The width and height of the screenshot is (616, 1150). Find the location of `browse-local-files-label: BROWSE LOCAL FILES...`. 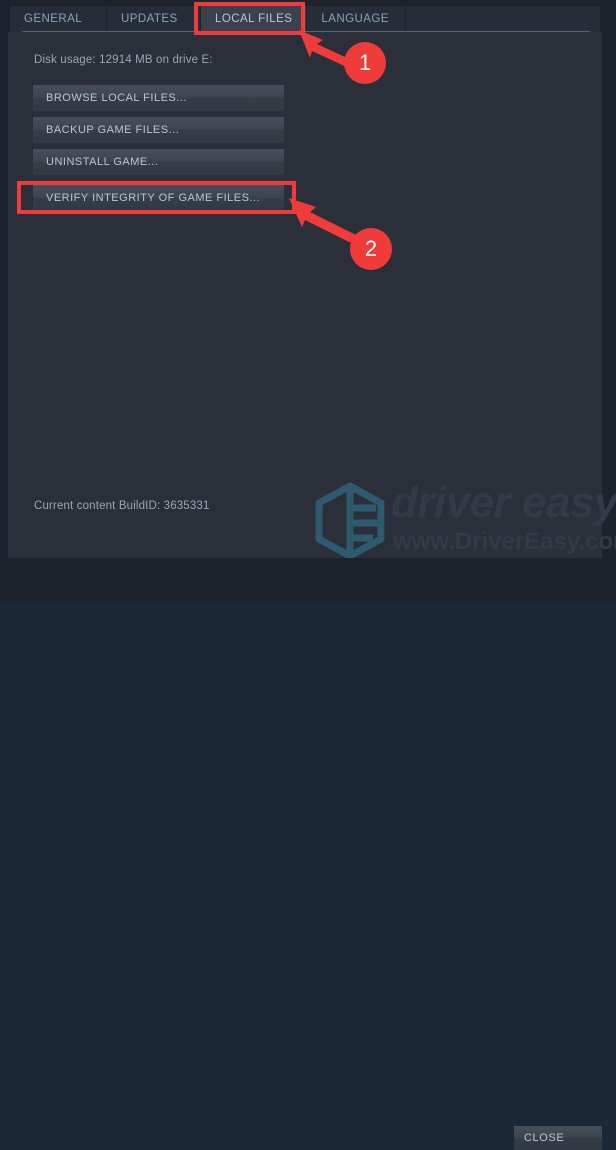

browse-local-files-label: BROWSE LOCAL FILES... is located at coordinates (116, 98).